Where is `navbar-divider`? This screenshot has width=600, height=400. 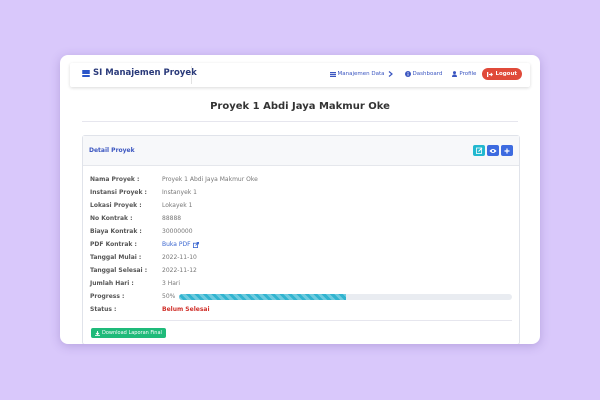 navbar-divider is located at coordinates (191, 75).